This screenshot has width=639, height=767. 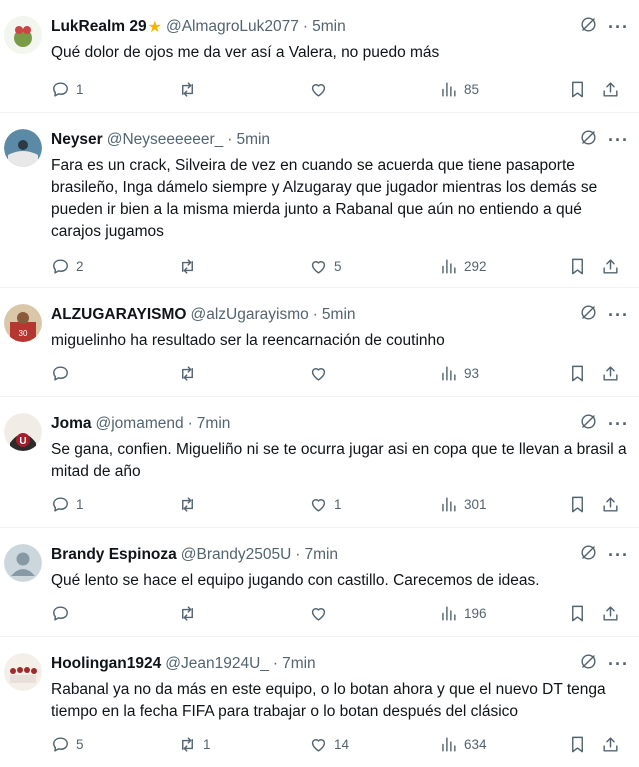 What do you see at coordinates (140, 424) in the screenshot?
I see `user-handle: @jomamend` at bounding box center [140, 424].